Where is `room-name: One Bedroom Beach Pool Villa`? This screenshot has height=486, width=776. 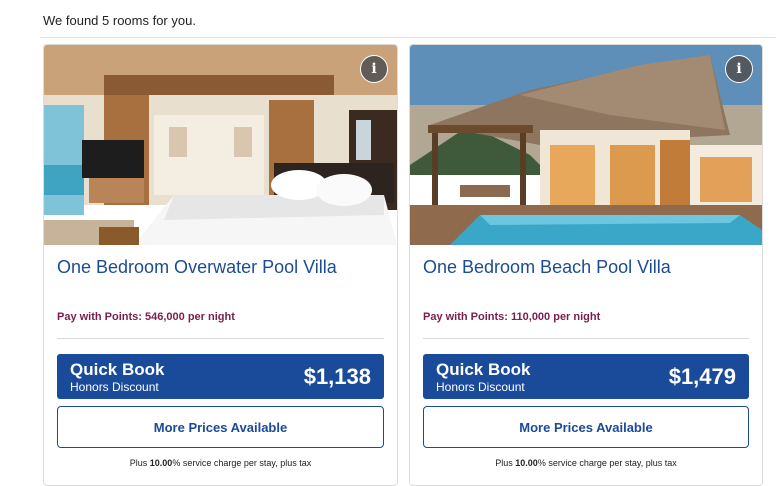 room-name: One Bedroom Beach Pool Villa is located at coordinates (547, 267).